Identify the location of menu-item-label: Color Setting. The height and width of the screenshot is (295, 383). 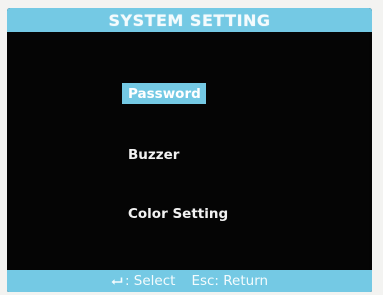
(178, 213).